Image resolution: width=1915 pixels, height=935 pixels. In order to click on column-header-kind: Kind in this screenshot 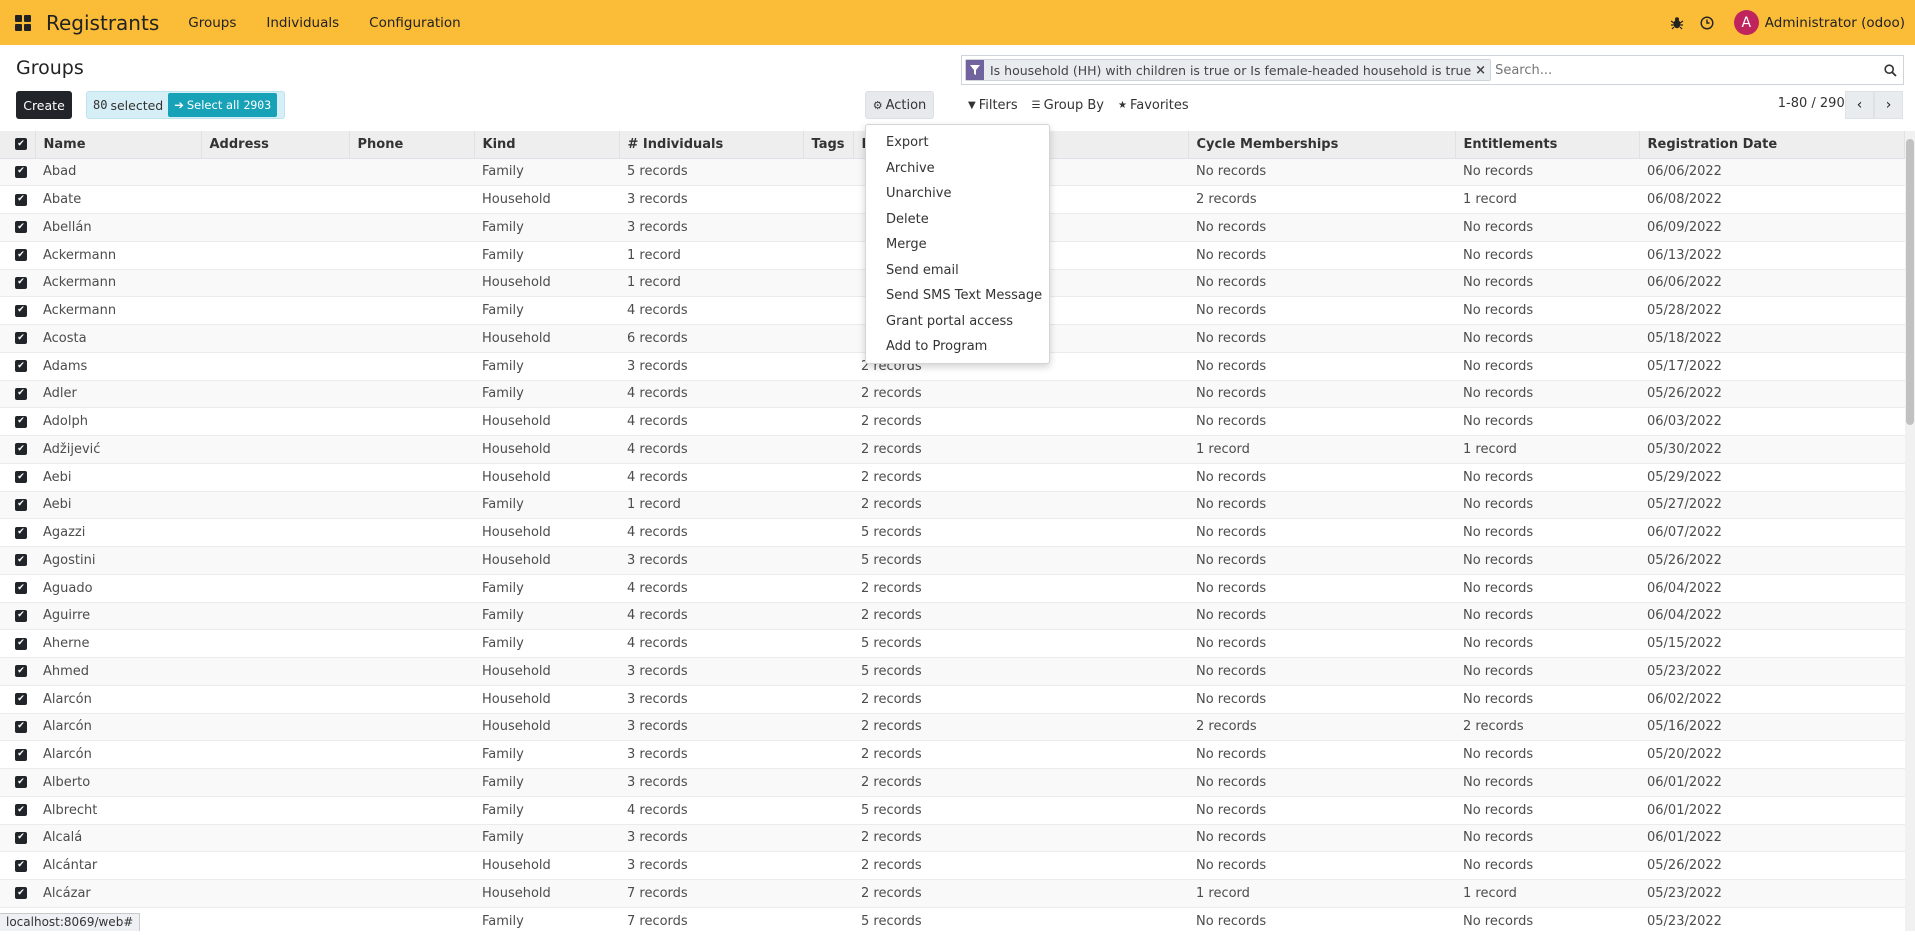, I will do `click(547, 145)`.